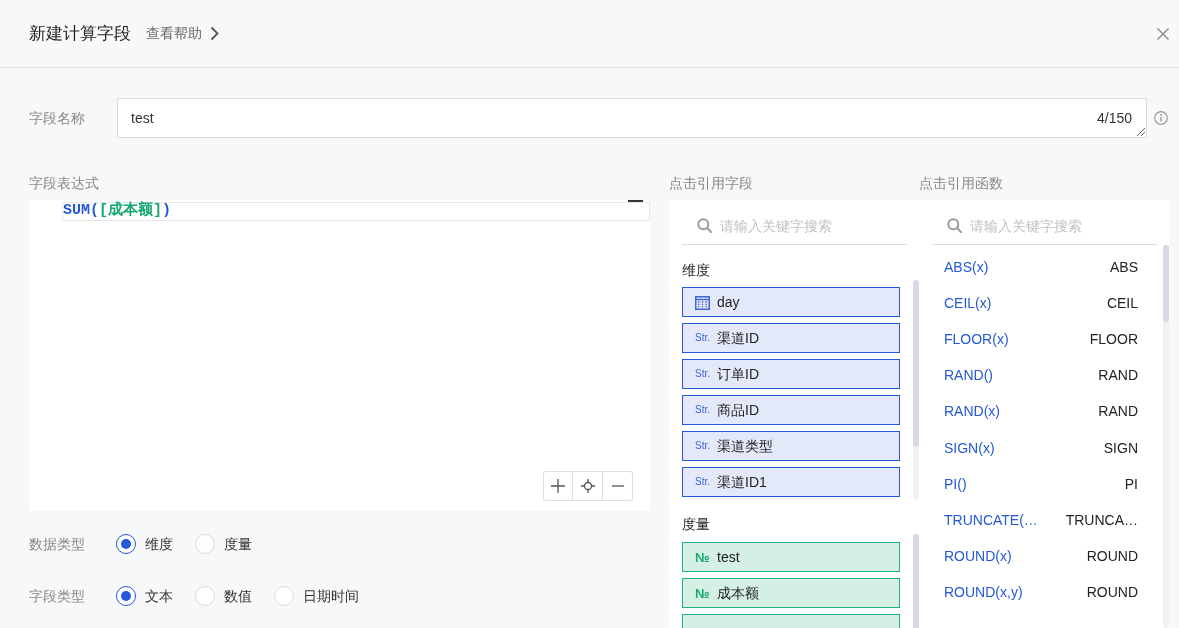 The height and width of the screenshot is (628, 1179). Describe the element at coordinates (978, 557) in the screenshot. I see `function-link: ROUND(x)` at that location.